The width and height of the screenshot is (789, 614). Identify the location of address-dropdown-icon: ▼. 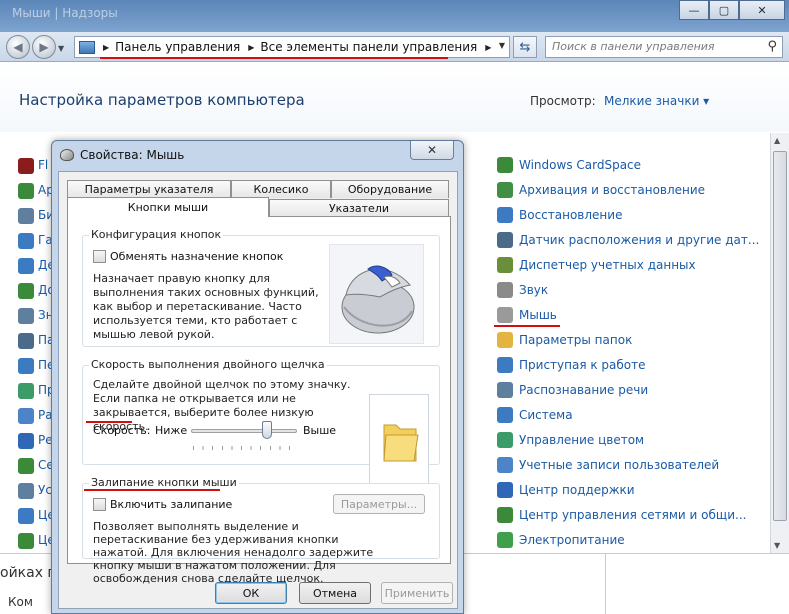
(502, 45).